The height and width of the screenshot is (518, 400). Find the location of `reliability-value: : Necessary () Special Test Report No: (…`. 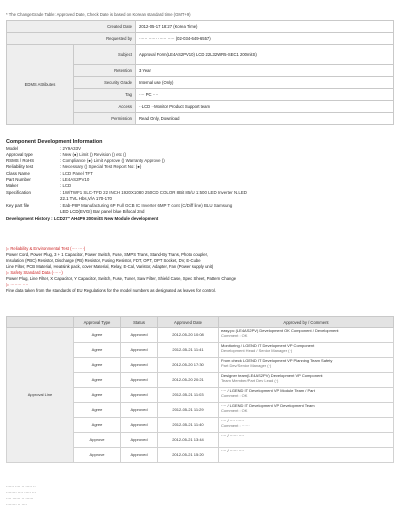

reliability-value: : Necessary () Special Test Report No: (… is located at coordinates (101, 166).